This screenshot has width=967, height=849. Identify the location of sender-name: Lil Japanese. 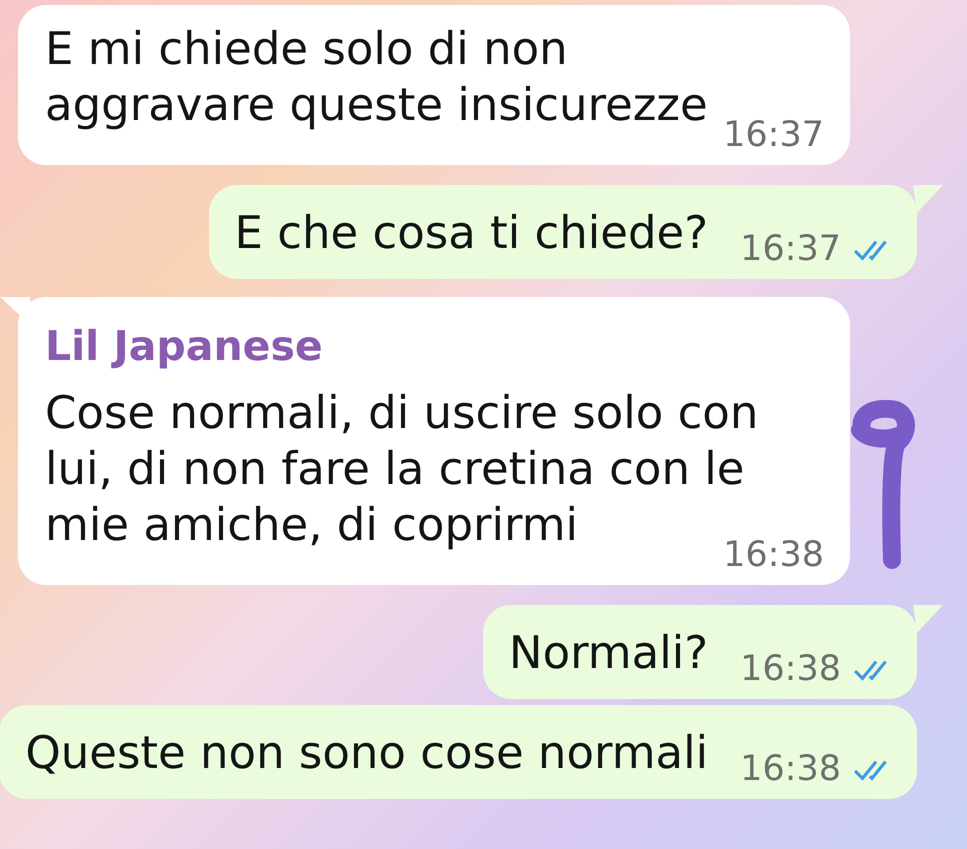
(184, 346).